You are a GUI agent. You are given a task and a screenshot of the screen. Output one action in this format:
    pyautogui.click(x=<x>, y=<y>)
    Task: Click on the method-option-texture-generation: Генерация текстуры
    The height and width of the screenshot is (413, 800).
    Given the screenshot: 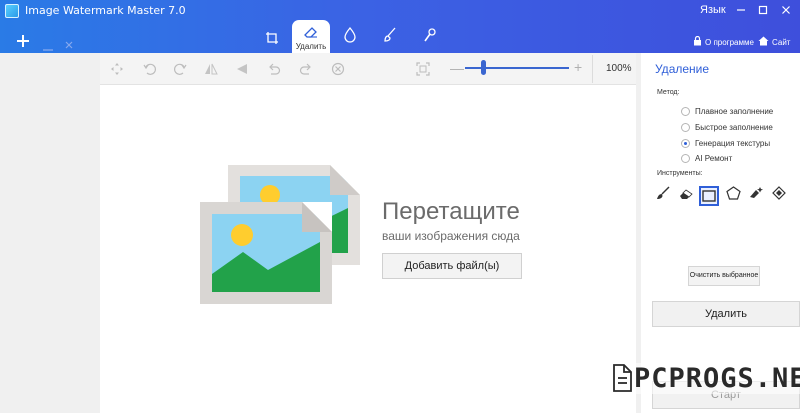 What is the action you would take?
    pyautogui.click(x=725, y=143)
    